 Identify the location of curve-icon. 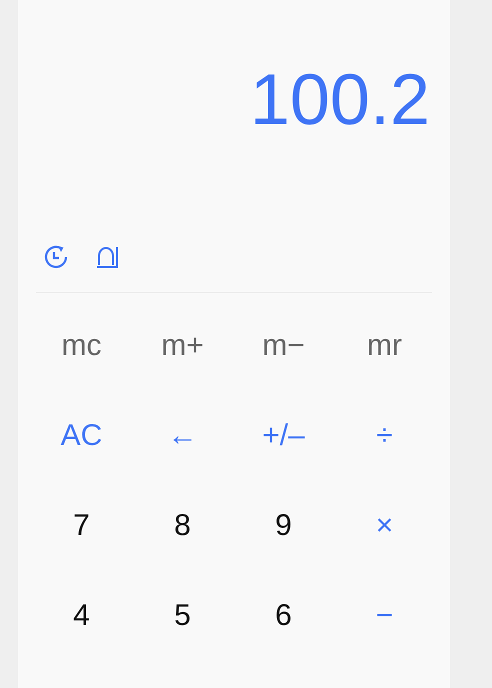
(108, 257).